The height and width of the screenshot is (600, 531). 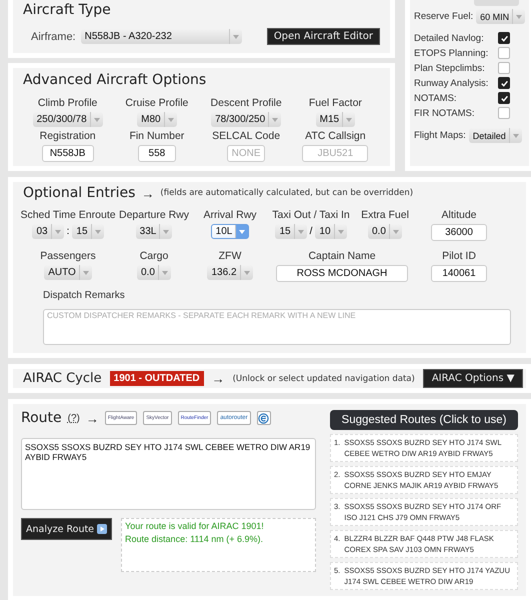 What do you see at coordinates (451, 83) in the screenshot?
I see `option-label: Runway Analysis:` at bounding box center [451, 83].